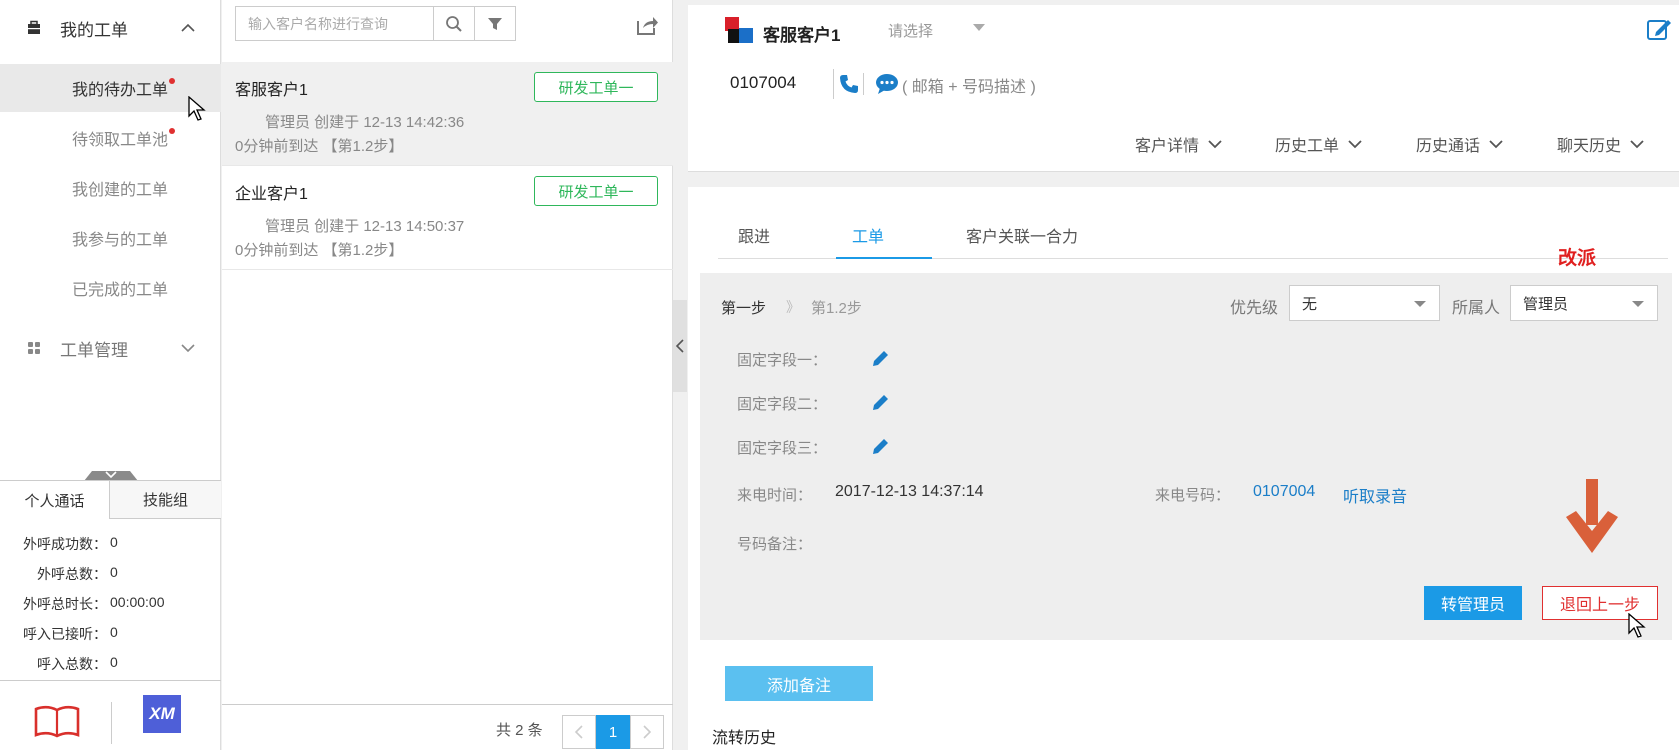  What do you see at coordinates (1284, 491) in the screenshot?
I see `call-number-value: 0107004` at bounding box center [1284, 491].